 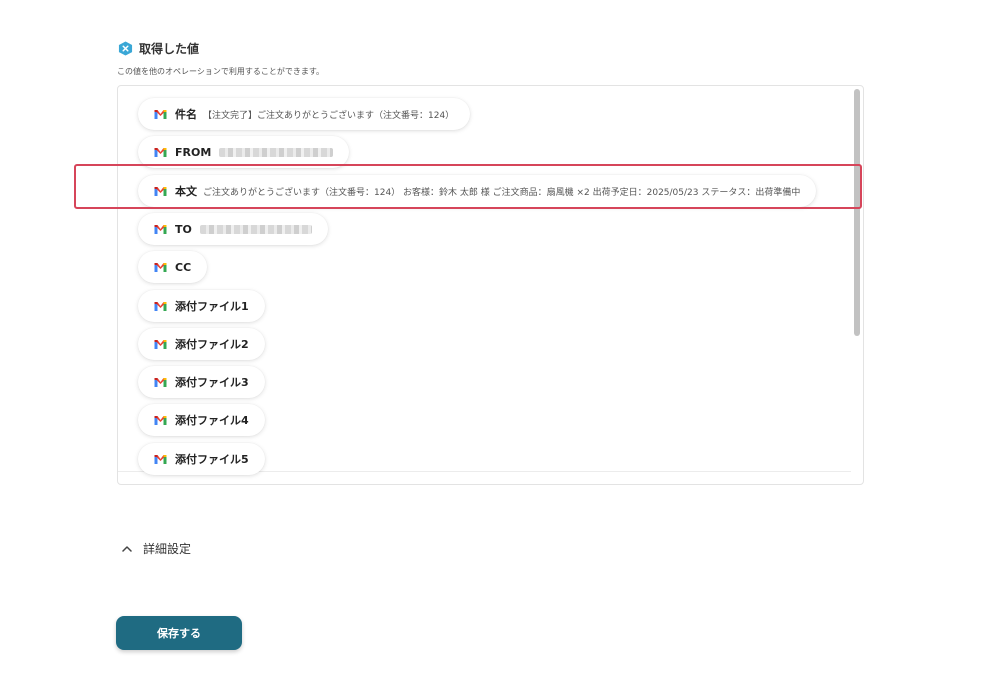 I want to click on save-button: 保存する, so click(x=179, y=633).